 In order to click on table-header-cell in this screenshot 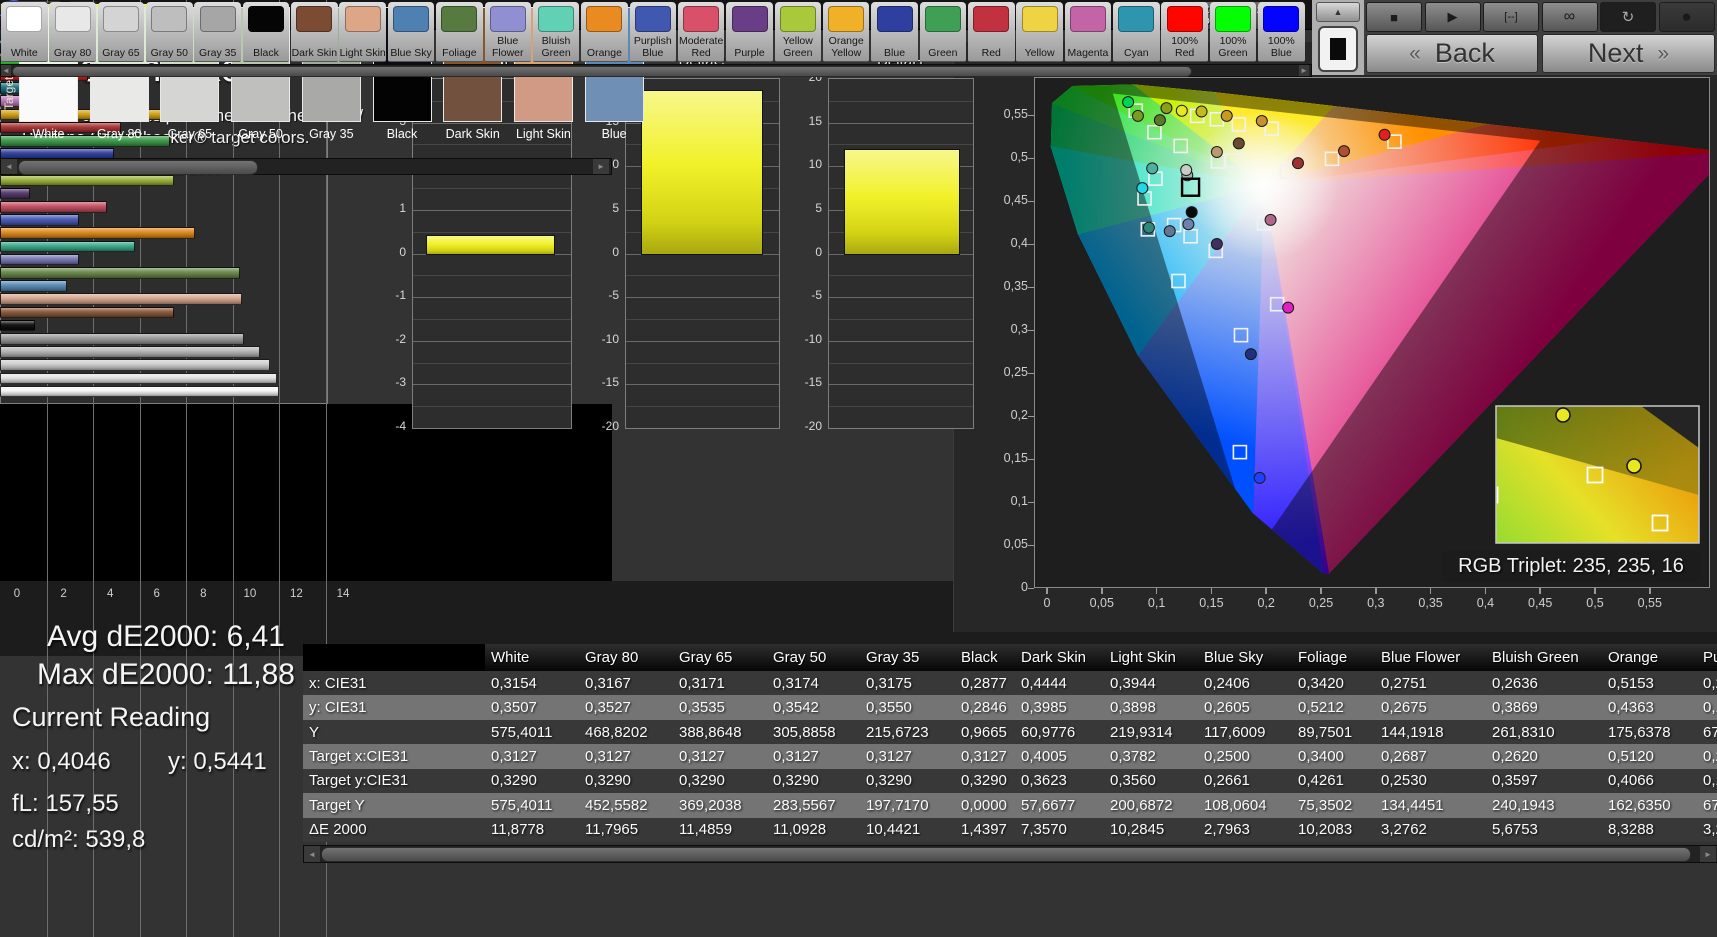, I will do `click(394, 657)`.